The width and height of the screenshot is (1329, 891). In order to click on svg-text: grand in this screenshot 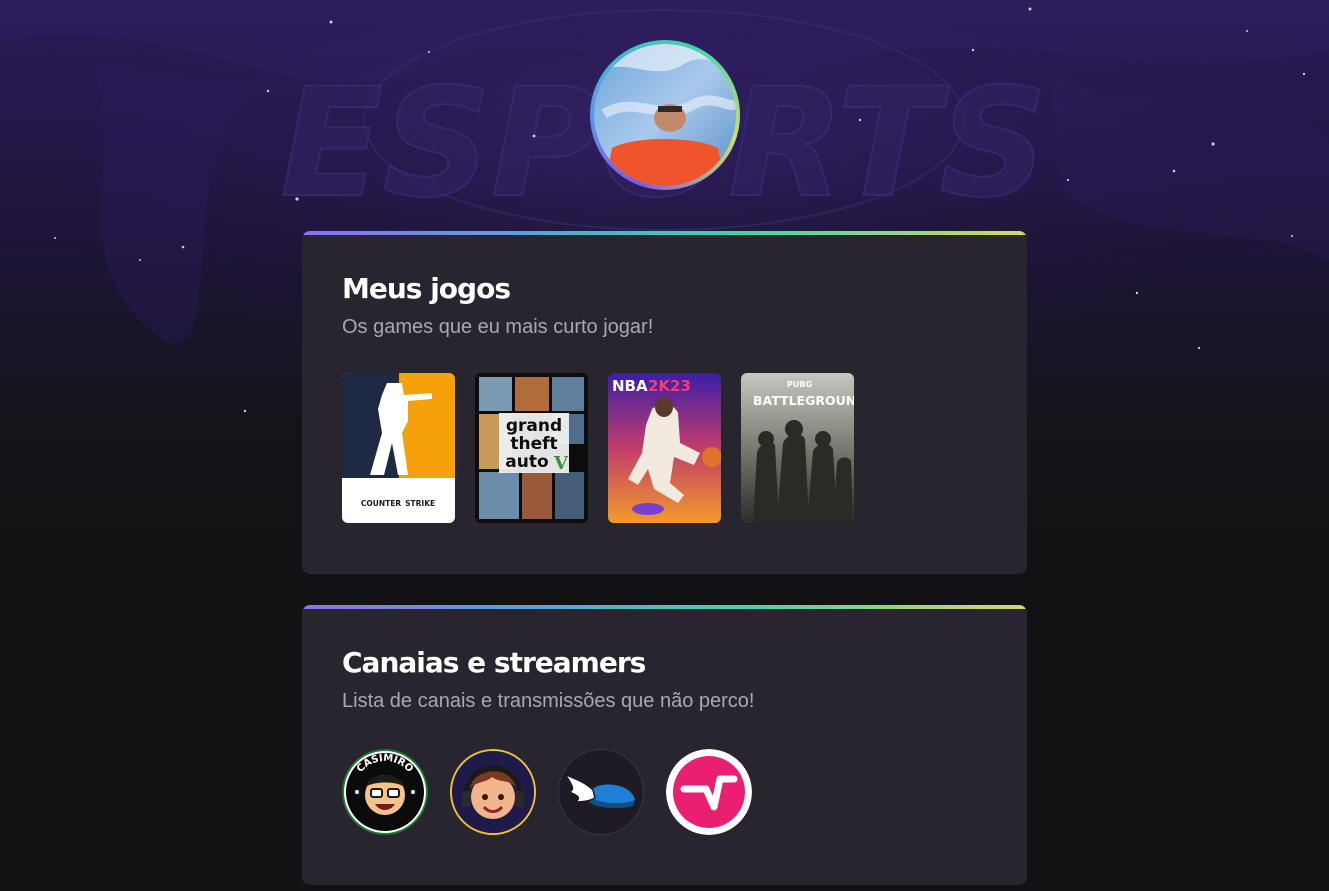, I will do `click(534, 426)`.